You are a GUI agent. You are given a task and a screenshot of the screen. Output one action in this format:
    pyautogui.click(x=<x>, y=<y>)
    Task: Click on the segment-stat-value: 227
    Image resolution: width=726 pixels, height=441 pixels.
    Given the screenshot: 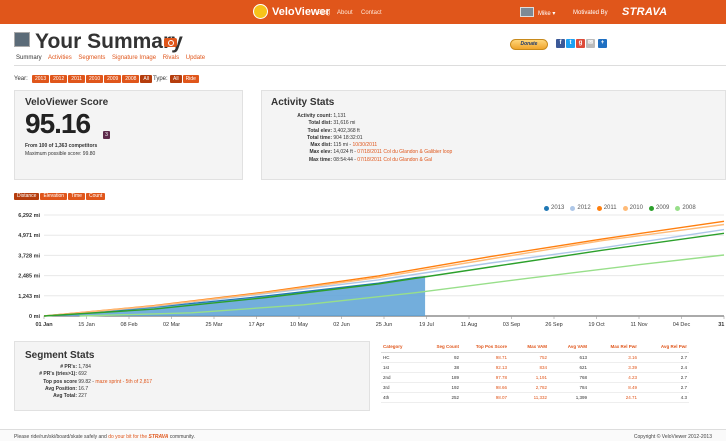 What is the action you would take?
    pyautogui.click(x=82, y=396)
    